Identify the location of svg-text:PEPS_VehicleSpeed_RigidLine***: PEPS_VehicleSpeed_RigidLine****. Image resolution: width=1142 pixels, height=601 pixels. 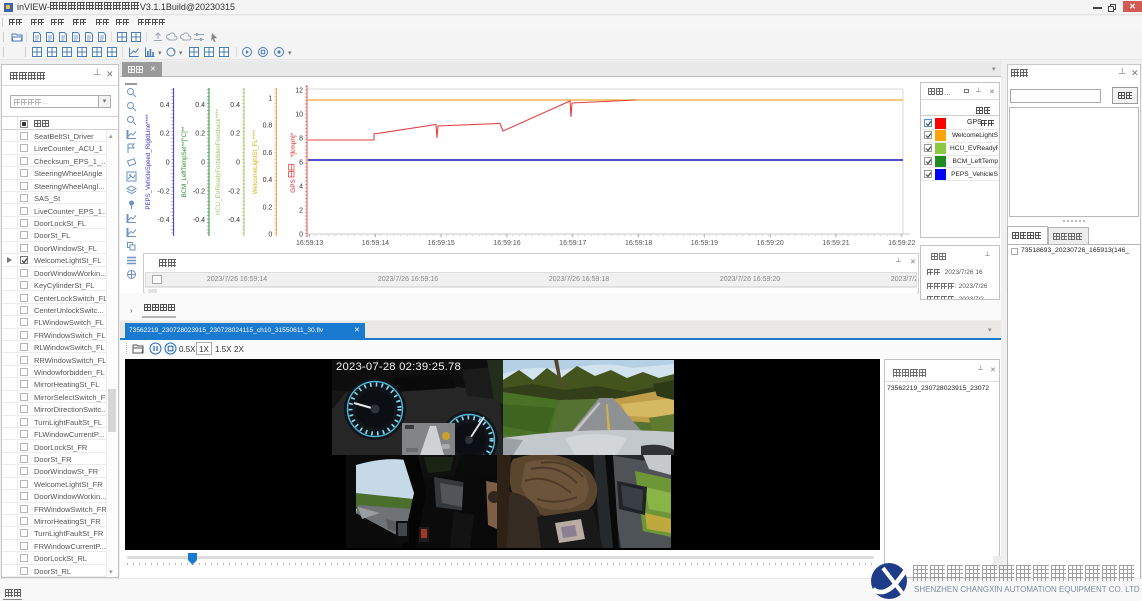
(148, 162).